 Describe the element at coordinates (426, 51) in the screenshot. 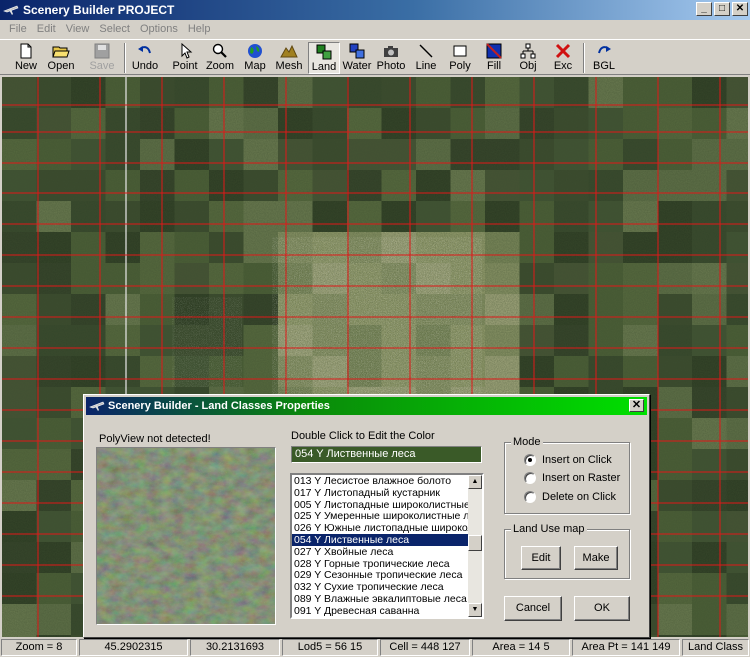

I see `line-icon` at that location.